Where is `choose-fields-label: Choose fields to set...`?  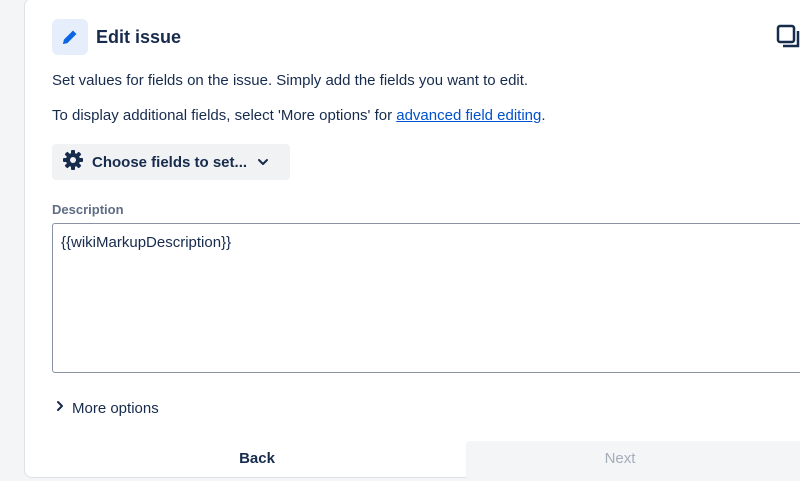
choose-fields-label: Choose fields to set... is located at coordinates (170, 162).